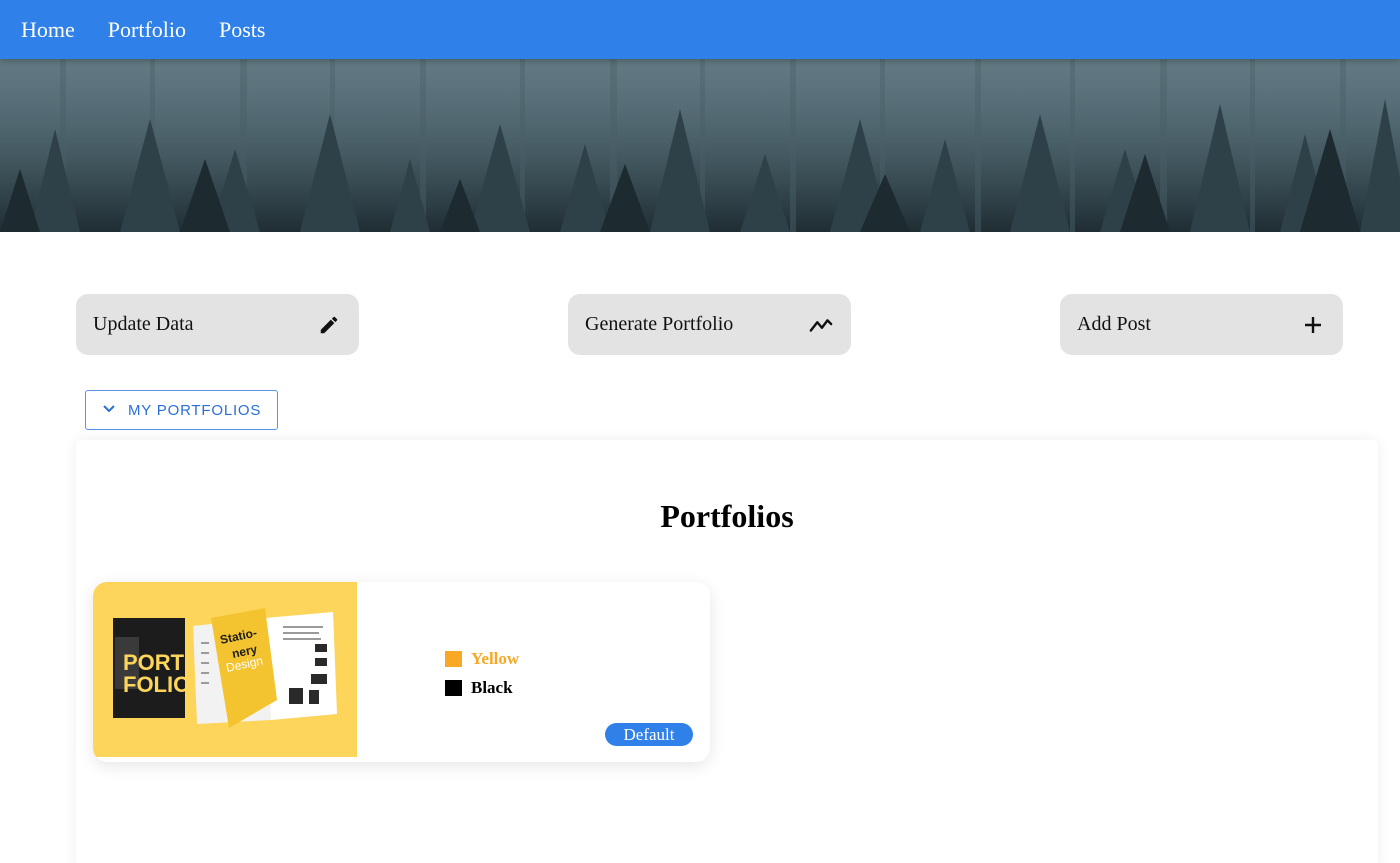 The width and height of the screenshot is (1400, 863). I want to click on thumbnail-folio-text: FOLIO, so click(156, 684).